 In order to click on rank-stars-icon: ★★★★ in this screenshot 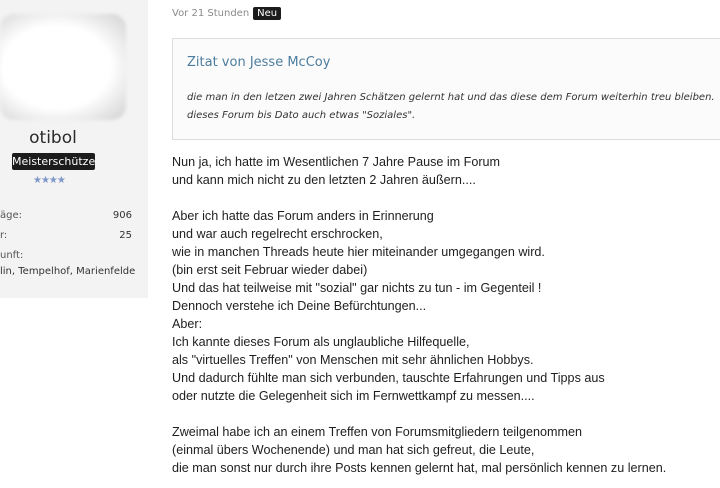, I will do `click(49, 180)`.